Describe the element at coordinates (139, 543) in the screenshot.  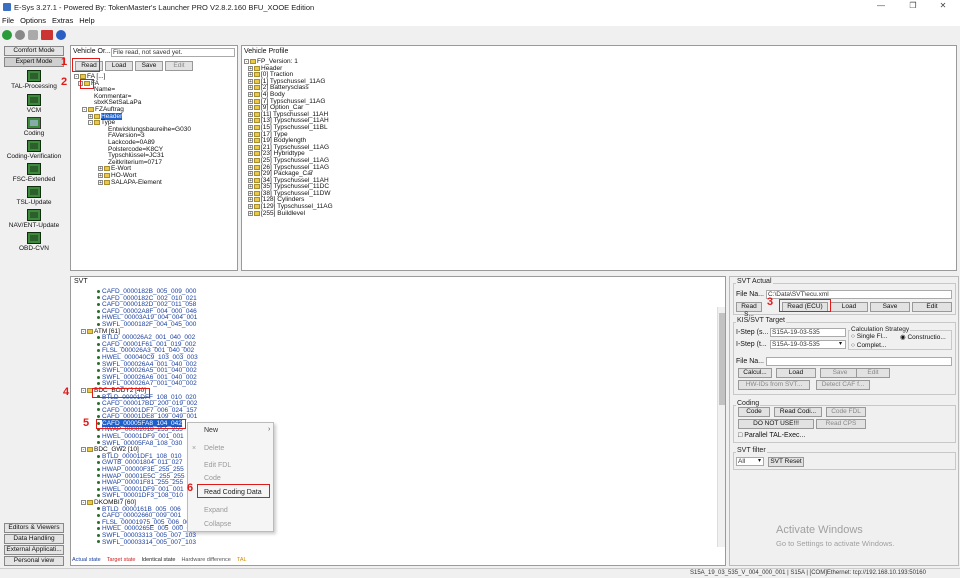
I see `svt-entry: SWFL_00003314_005_007_103` at that location.